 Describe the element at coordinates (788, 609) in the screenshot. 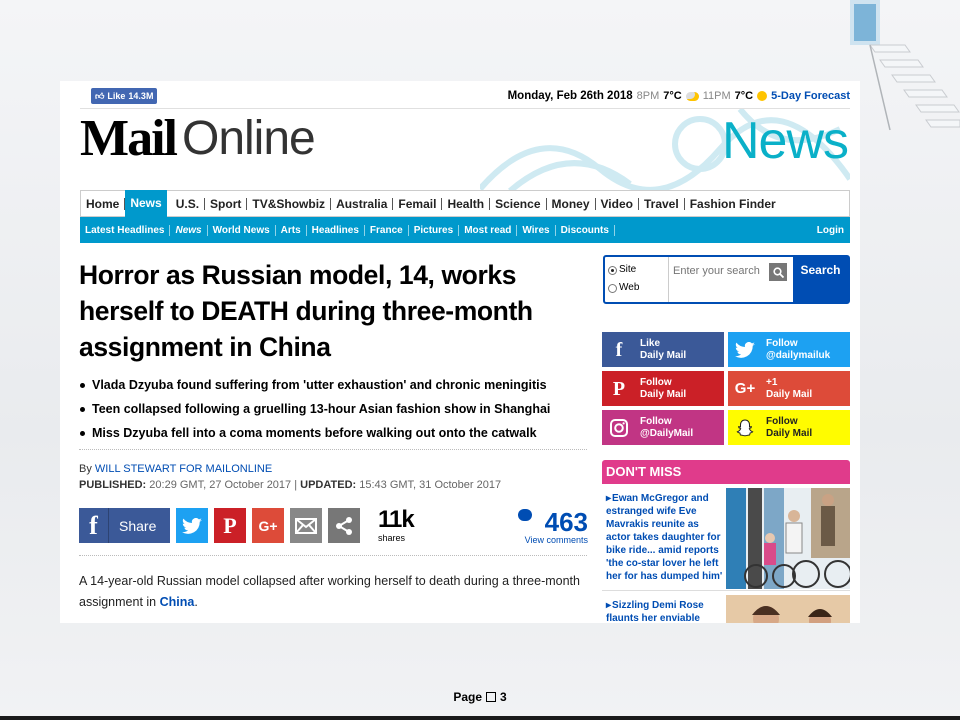

I see `demi-rose-photo` at that location.